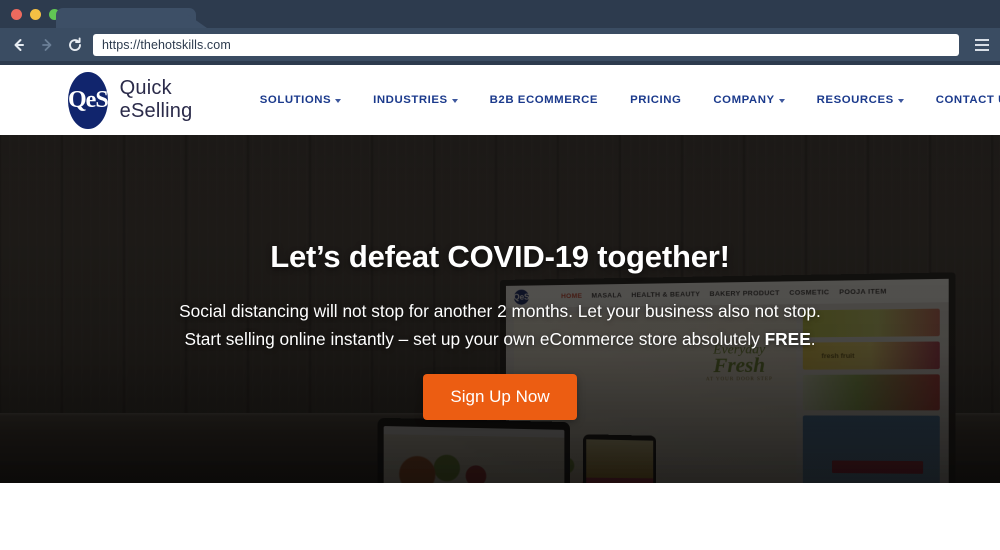 The image size is (1000, 550). I want to click on page-below-fold, so click(500, 516).